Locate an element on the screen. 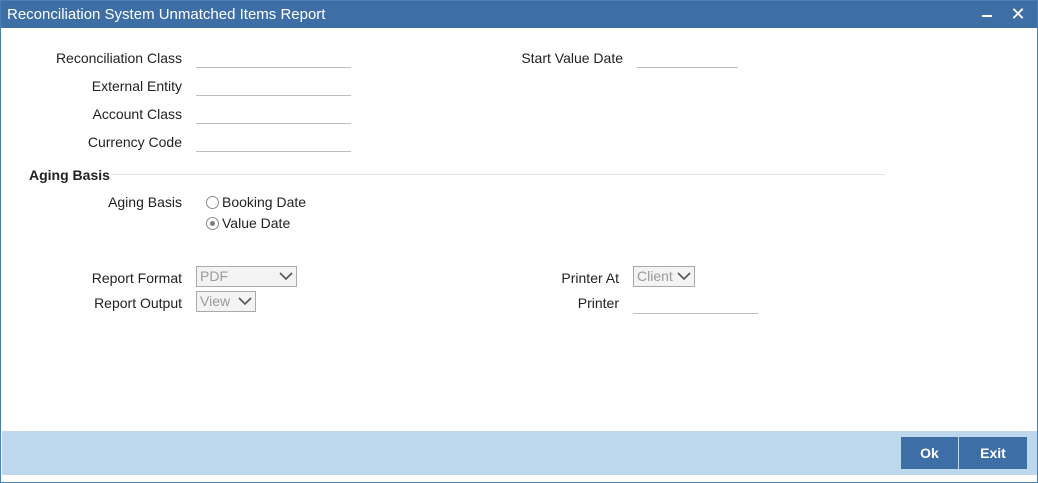 The width and height of the screenshot is (1038, 483). printer-label: Printer is located at coordinates (598, 303).